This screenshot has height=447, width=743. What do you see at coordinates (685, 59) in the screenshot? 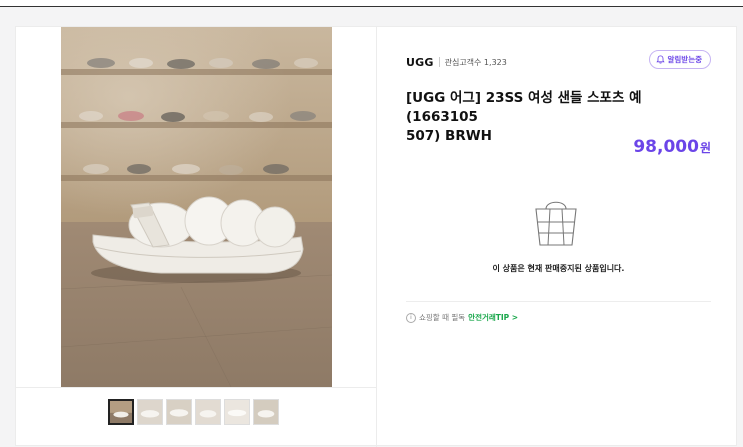
I see `notify-label: 알림받는중` at bounding box center [685, 59].